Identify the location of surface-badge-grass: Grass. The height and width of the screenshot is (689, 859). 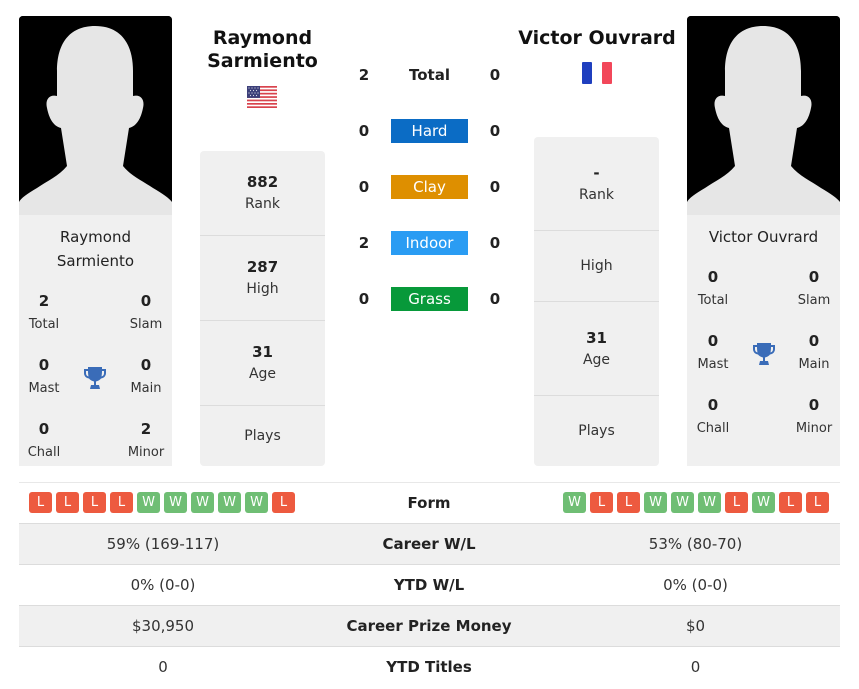
(429, 299).